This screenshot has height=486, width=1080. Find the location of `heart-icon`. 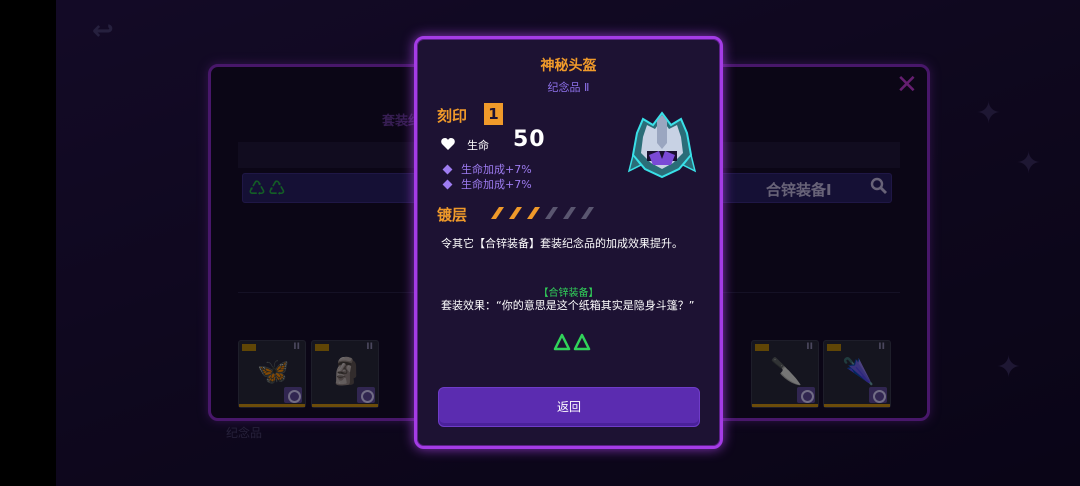

heart-icon is located at coordinates (448, 144).